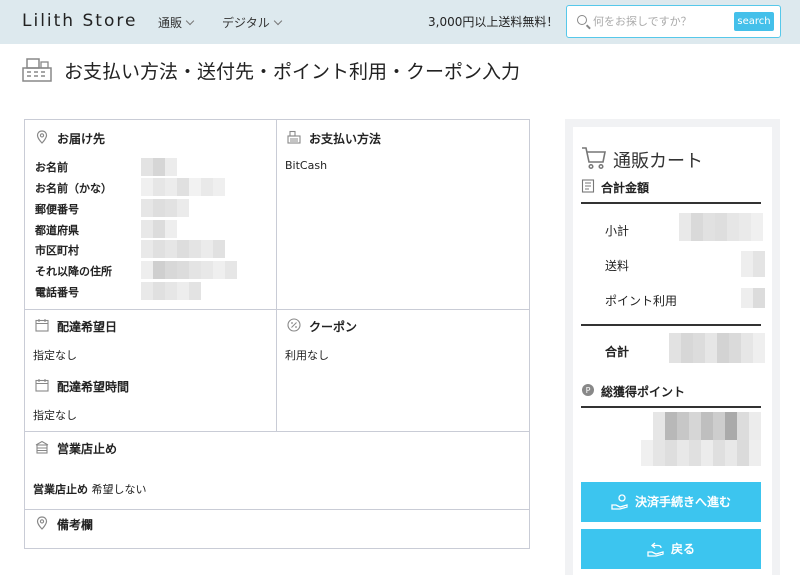 The image size is (800, 575). What do you see at coordinates (663, 21) in the screenshot?
I see `search-input` at bounding box center [663, 21].